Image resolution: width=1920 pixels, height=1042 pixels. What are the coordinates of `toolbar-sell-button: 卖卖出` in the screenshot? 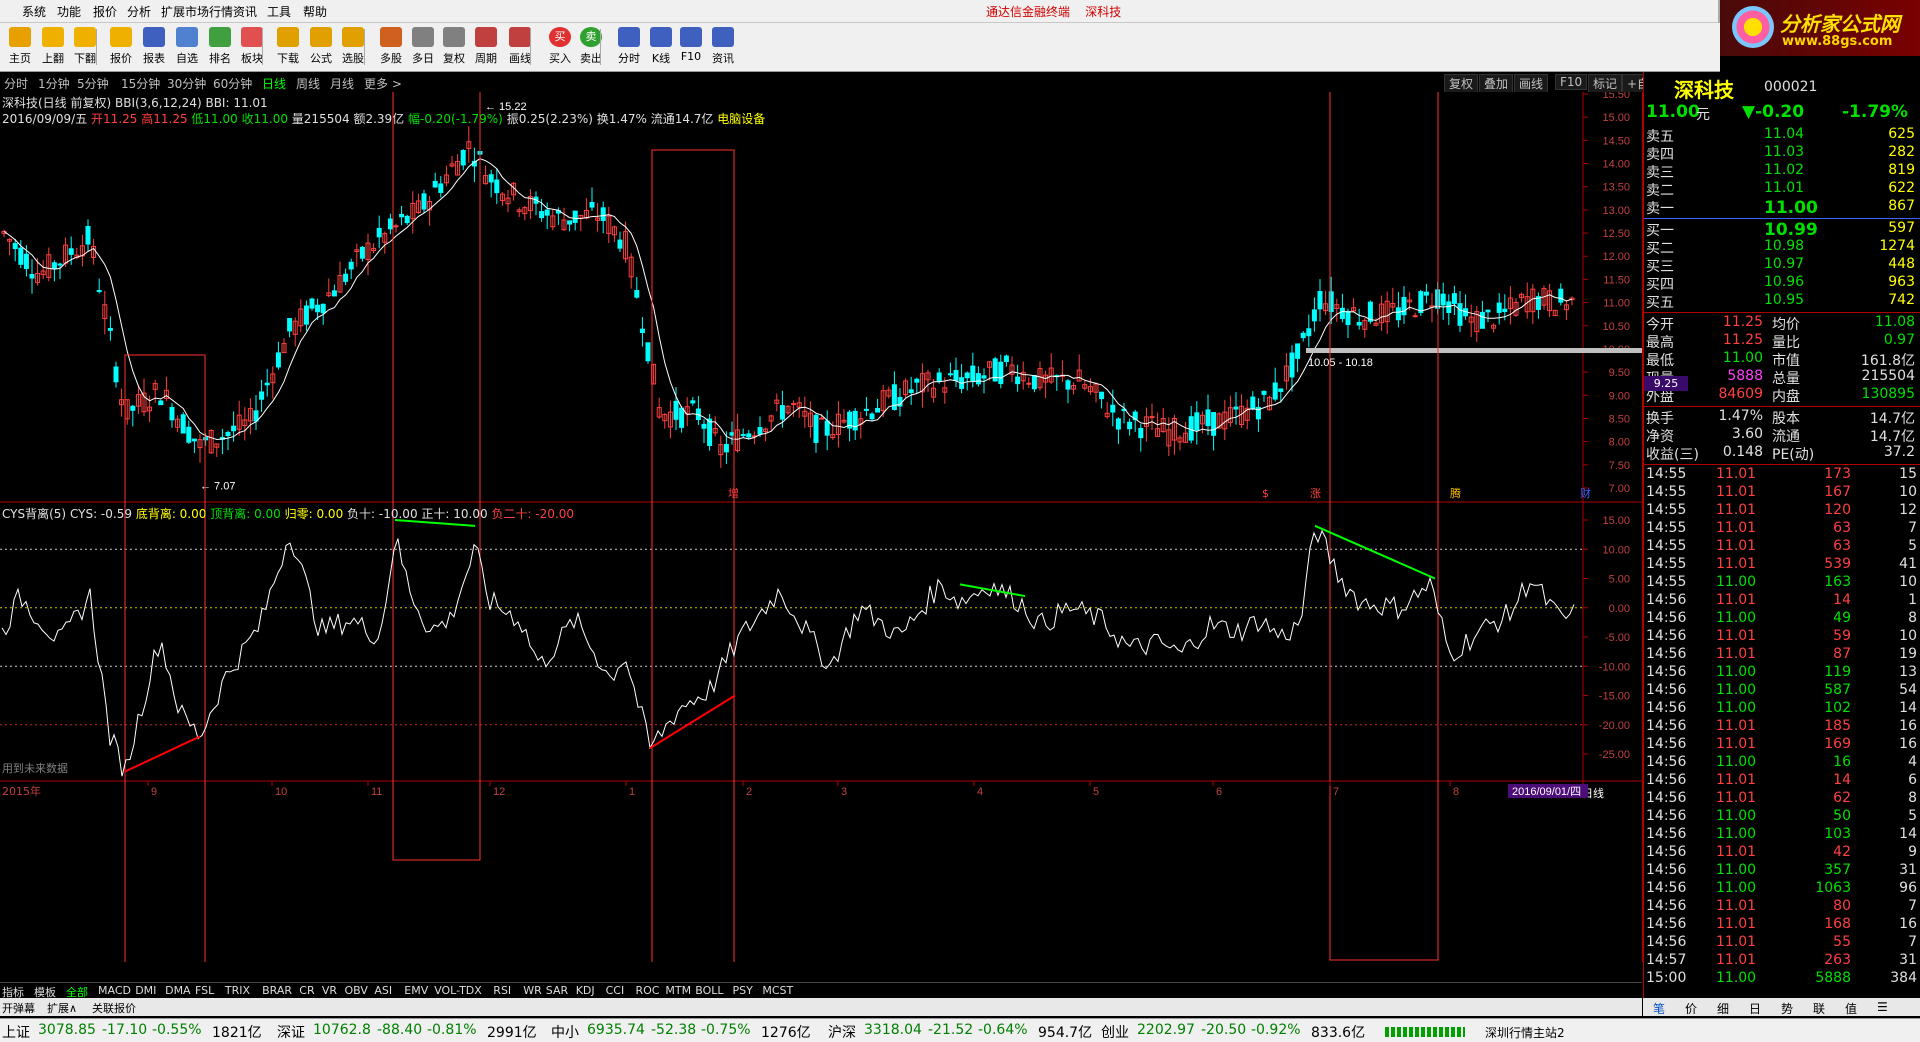 It's located at (591, 46).